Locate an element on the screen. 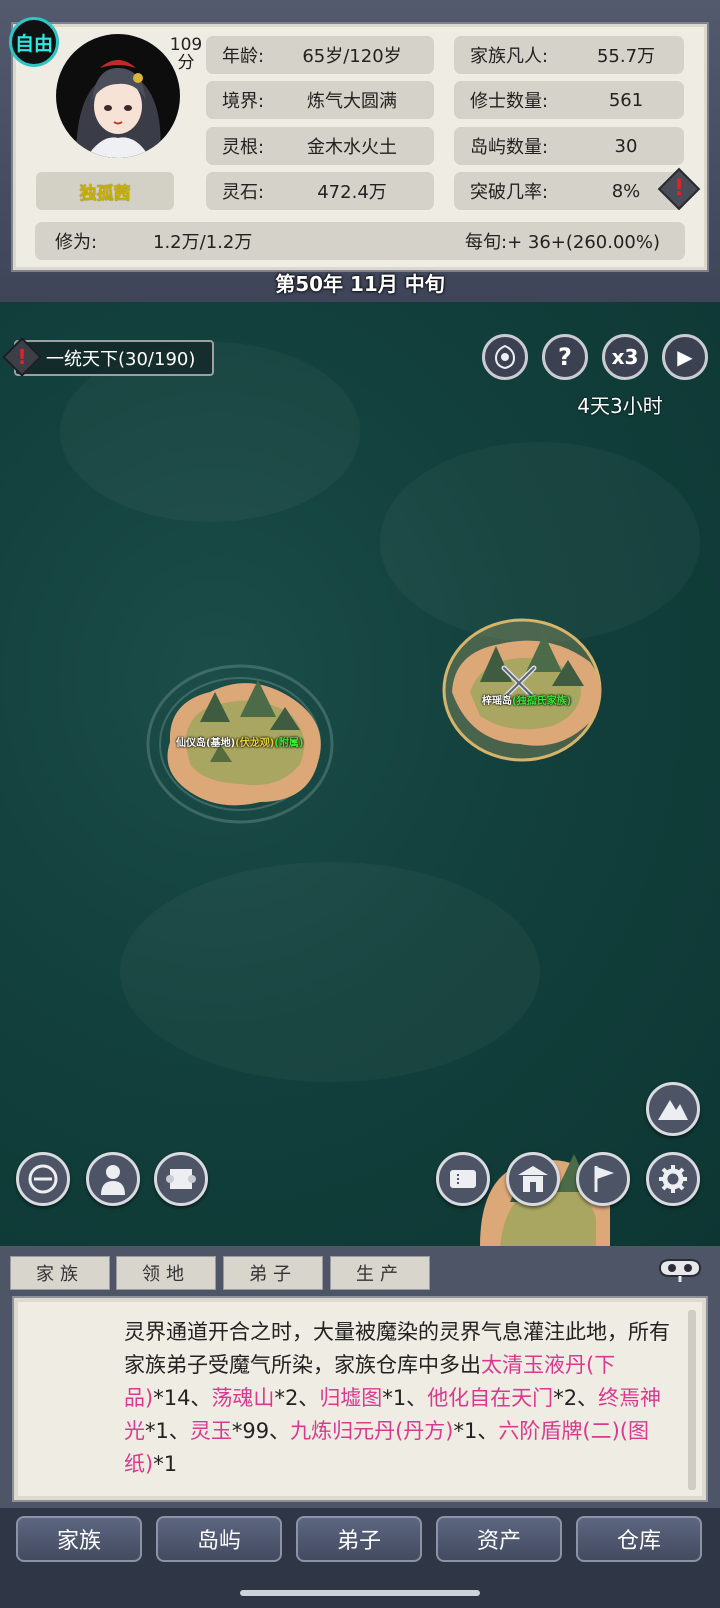 The image size is (720, 1608). nav-assets: 资产 is located at coordinates (499, 1539).